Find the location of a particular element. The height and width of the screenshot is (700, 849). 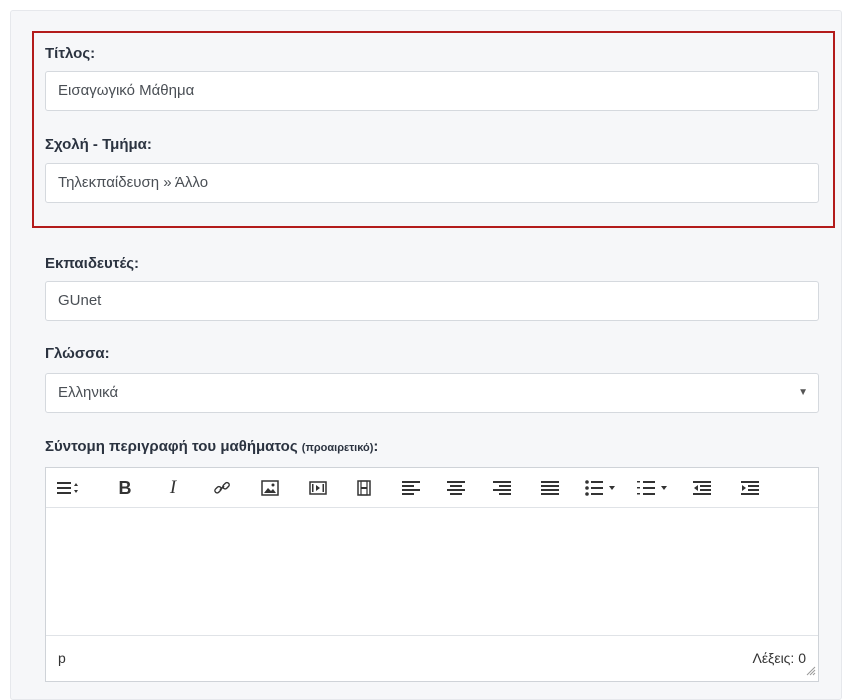

description-label-colon: : is located at coordinates (376, 446).